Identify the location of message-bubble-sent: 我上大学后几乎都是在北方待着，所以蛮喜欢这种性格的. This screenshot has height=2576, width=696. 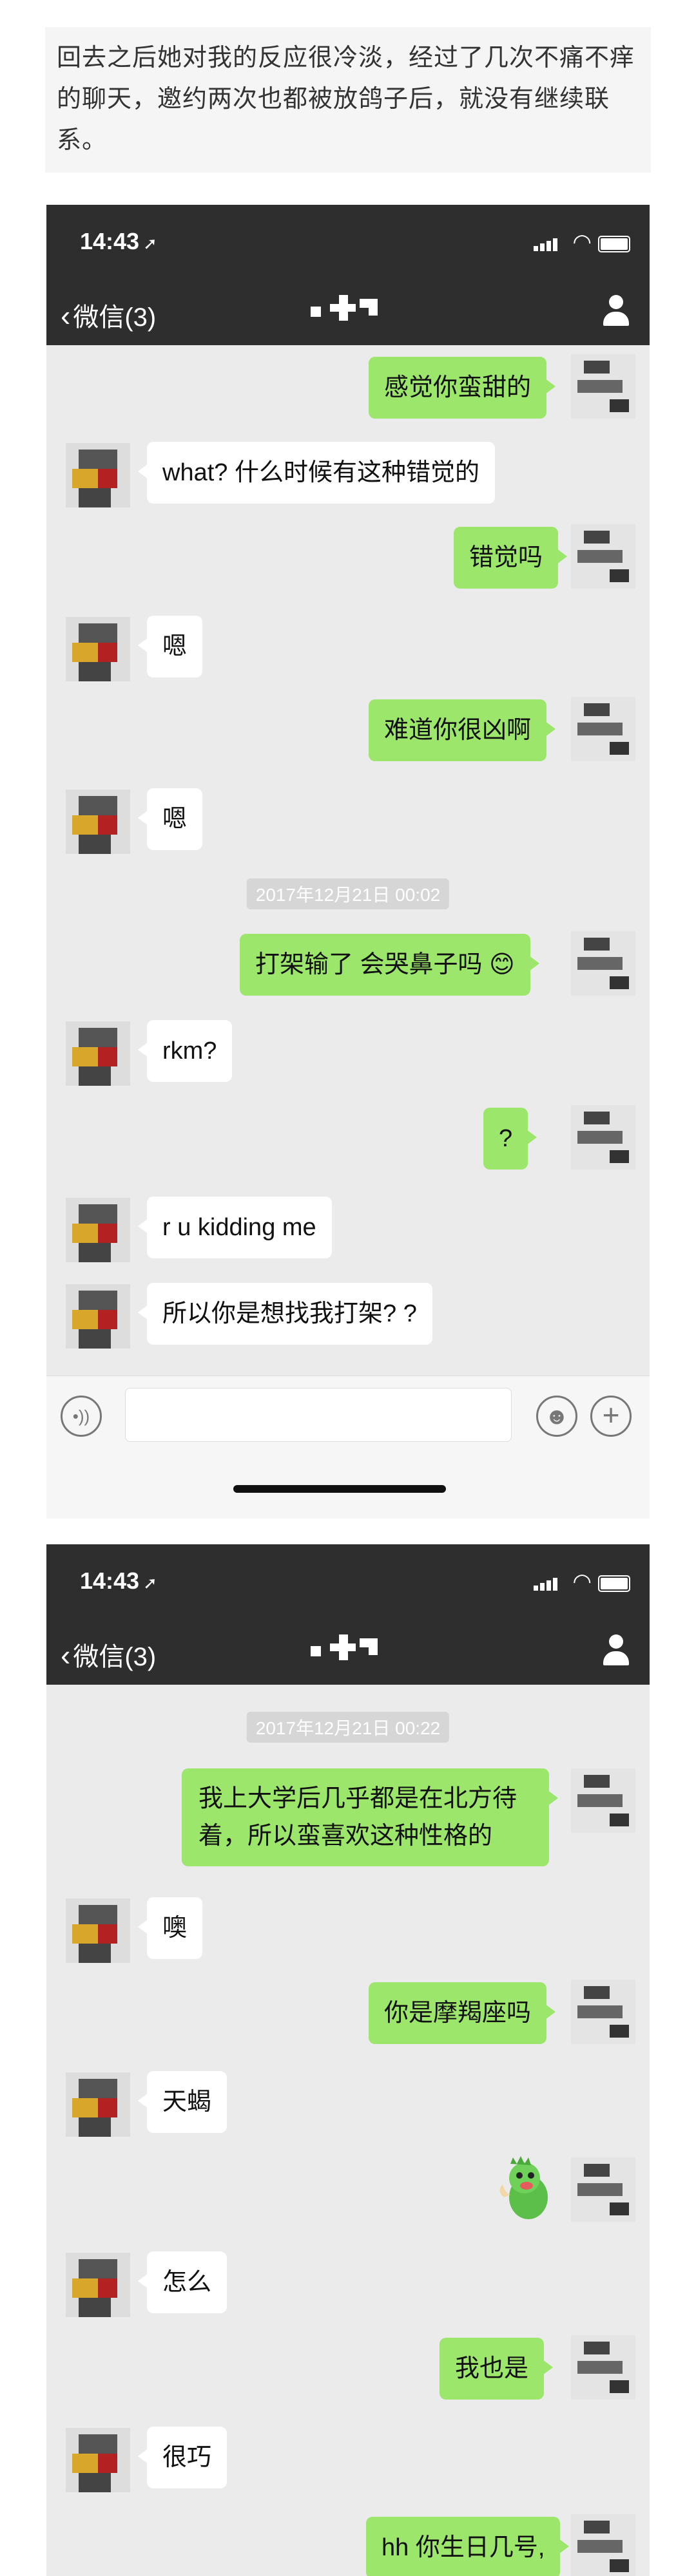
(370, 1817).